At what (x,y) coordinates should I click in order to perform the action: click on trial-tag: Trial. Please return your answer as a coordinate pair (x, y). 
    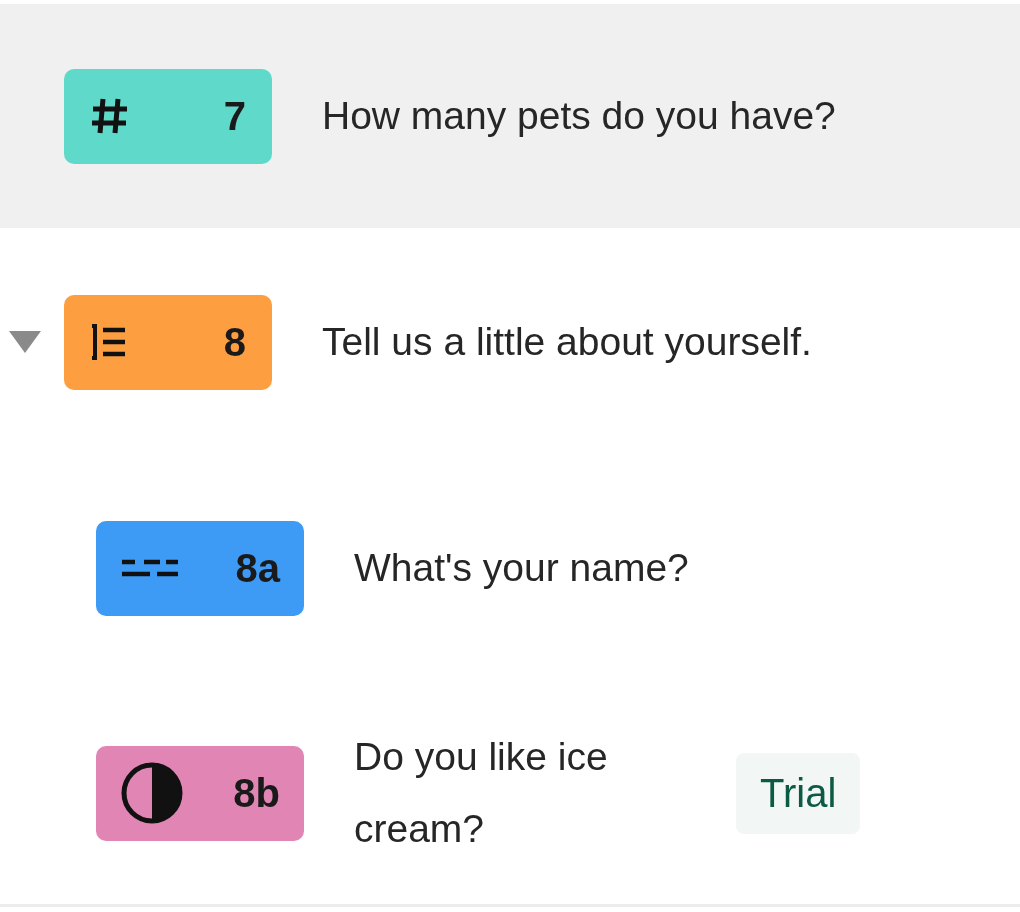
    Looking at the image, I should click on (798, 793).